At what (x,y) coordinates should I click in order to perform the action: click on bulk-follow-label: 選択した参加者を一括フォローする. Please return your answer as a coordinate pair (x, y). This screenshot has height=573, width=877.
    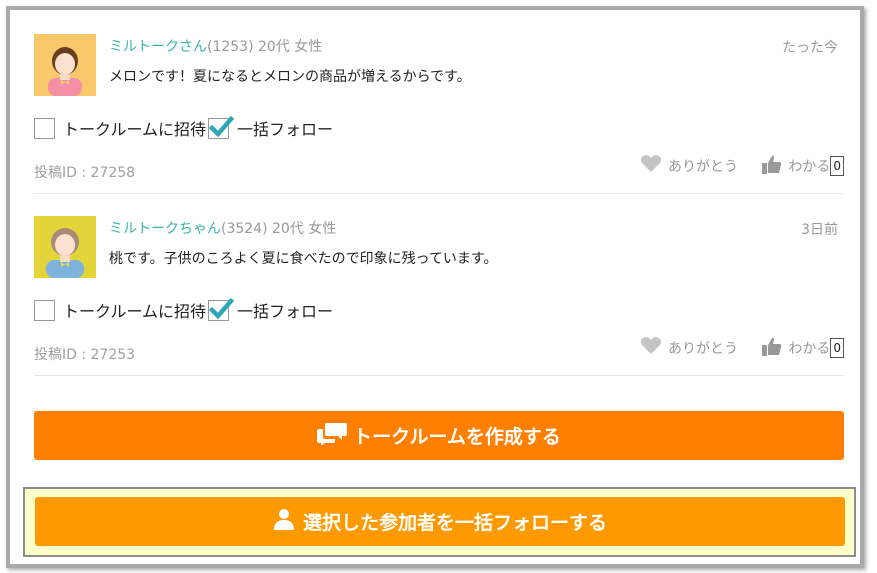
    Looking at the image, I should click on (454, 523).